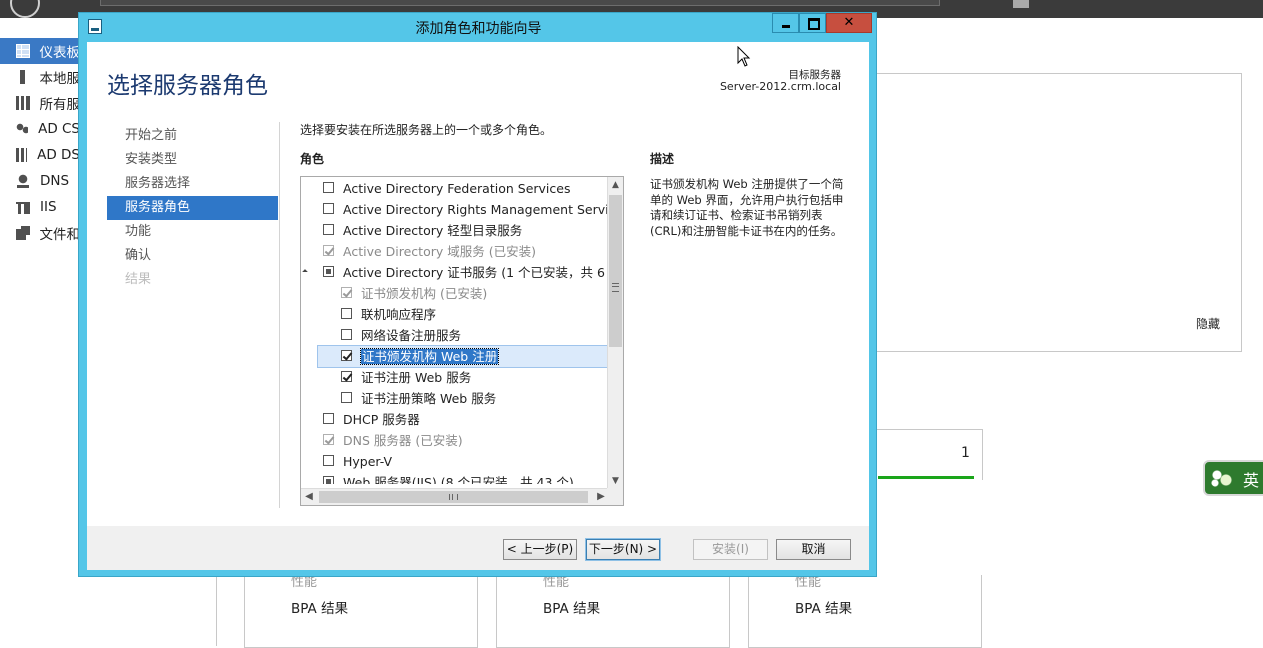 The height and width of the screenshot is (648, 1263). What do you see at coordinates (613, 611) in the screenshot?
I see `role-tile-2: 性能 BPA 结果` at bounding box center [613, 611].